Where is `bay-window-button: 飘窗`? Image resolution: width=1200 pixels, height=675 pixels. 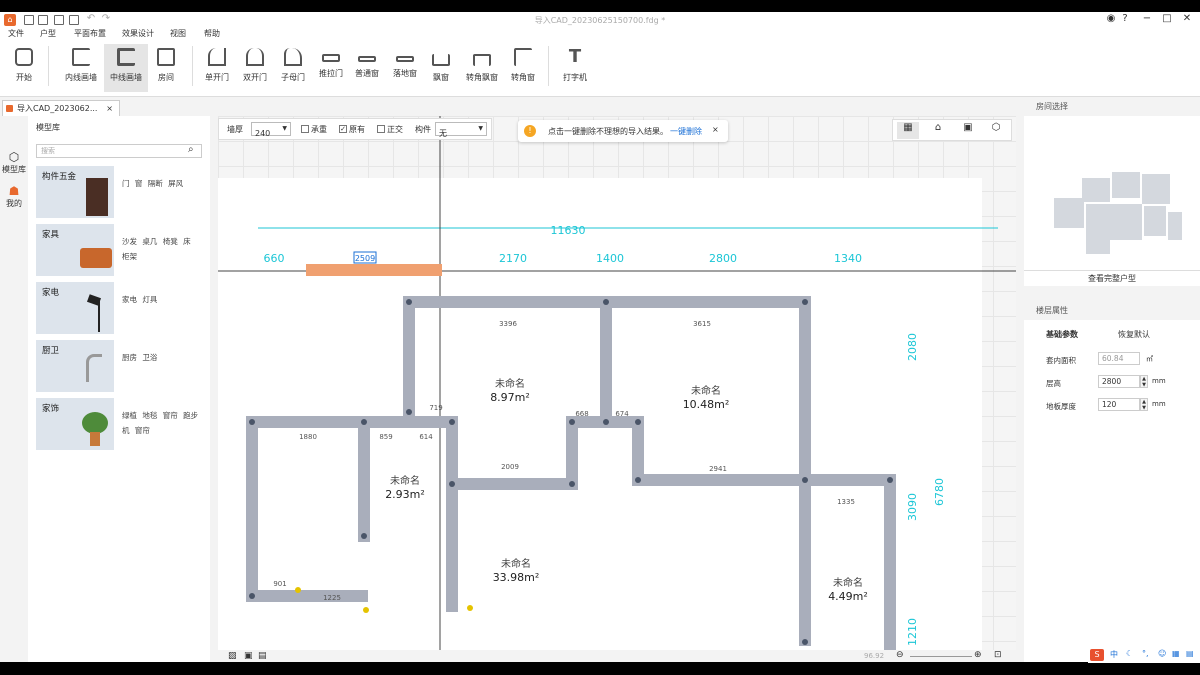
bay-window-button: 飘窗 is located at coordinates (441, 68).